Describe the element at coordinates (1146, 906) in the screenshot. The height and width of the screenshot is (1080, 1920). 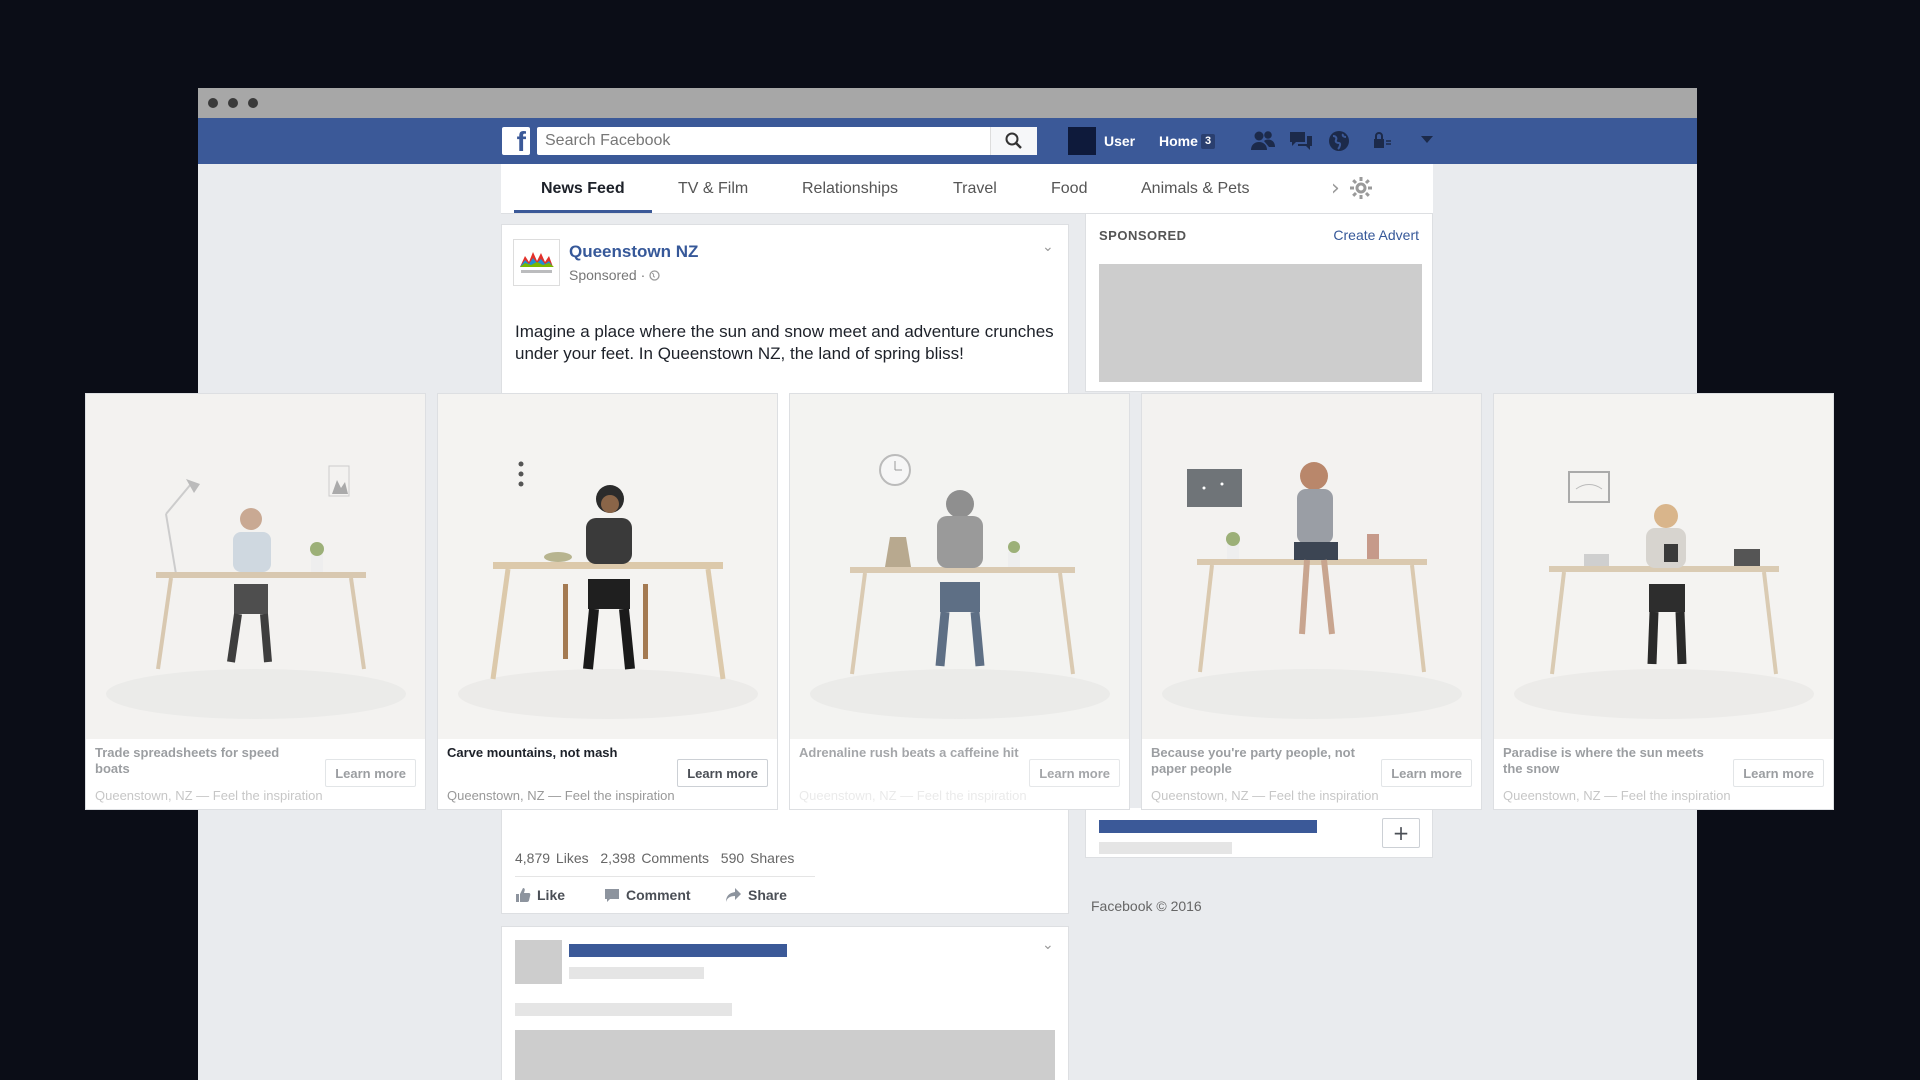
I see `footer-copyright: Facebook © 2016` at that location.